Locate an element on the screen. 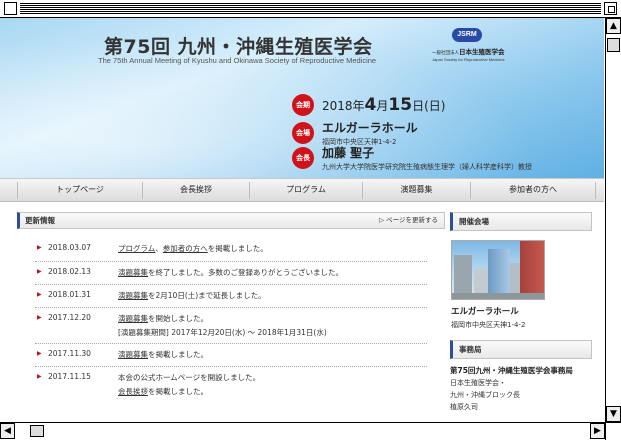 Image resolution: width=621 pixels, height=440 pixels. venue-name: エルガーラホール is located at coordinates (370, 128).